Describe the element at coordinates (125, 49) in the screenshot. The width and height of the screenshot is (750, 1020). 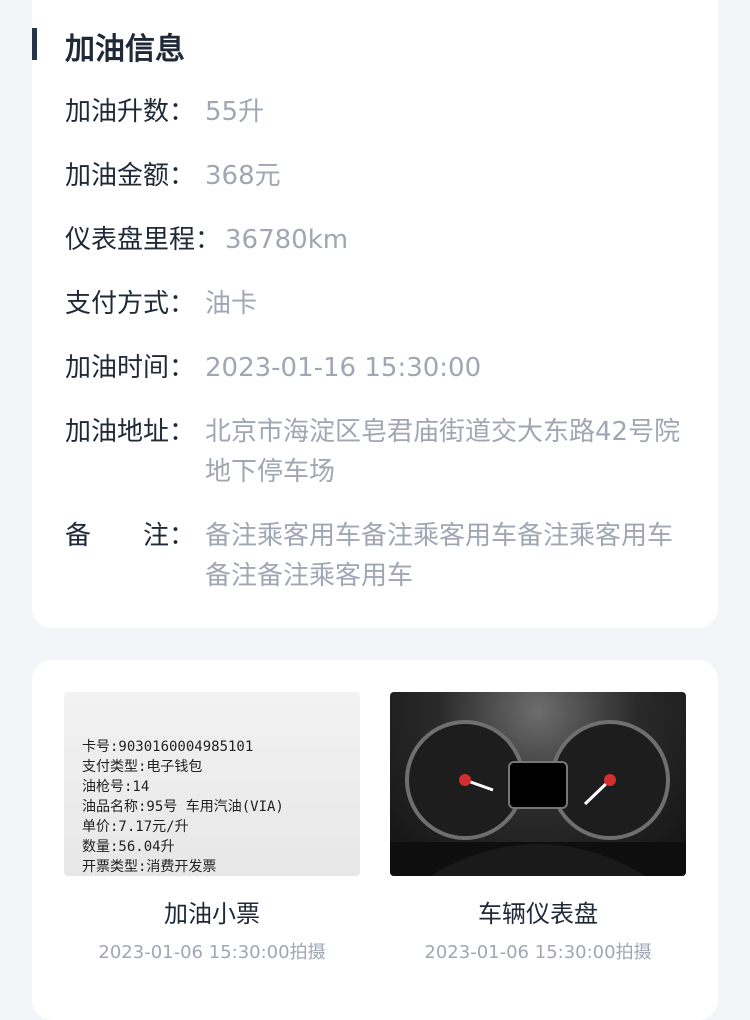
I see `section-title: 加油信息` at that location.